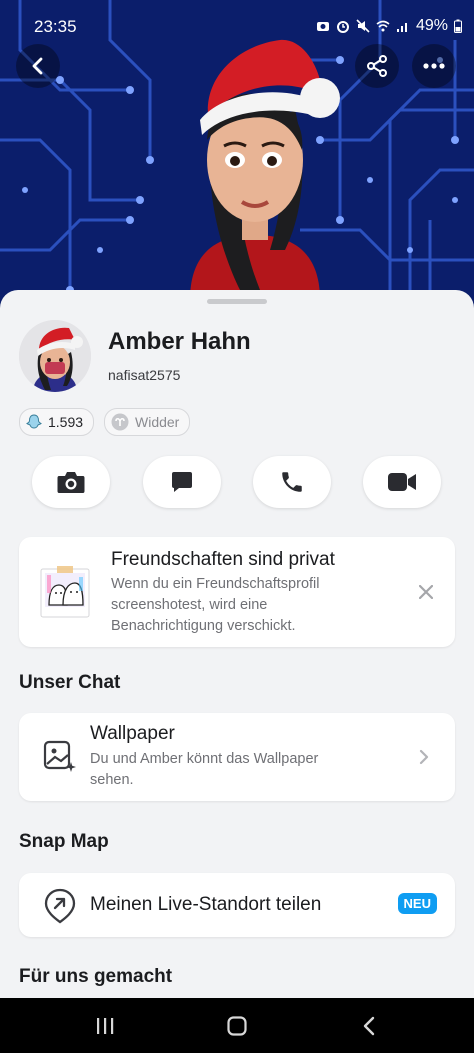  I want to click on ghost-icon, so click(34, 421).